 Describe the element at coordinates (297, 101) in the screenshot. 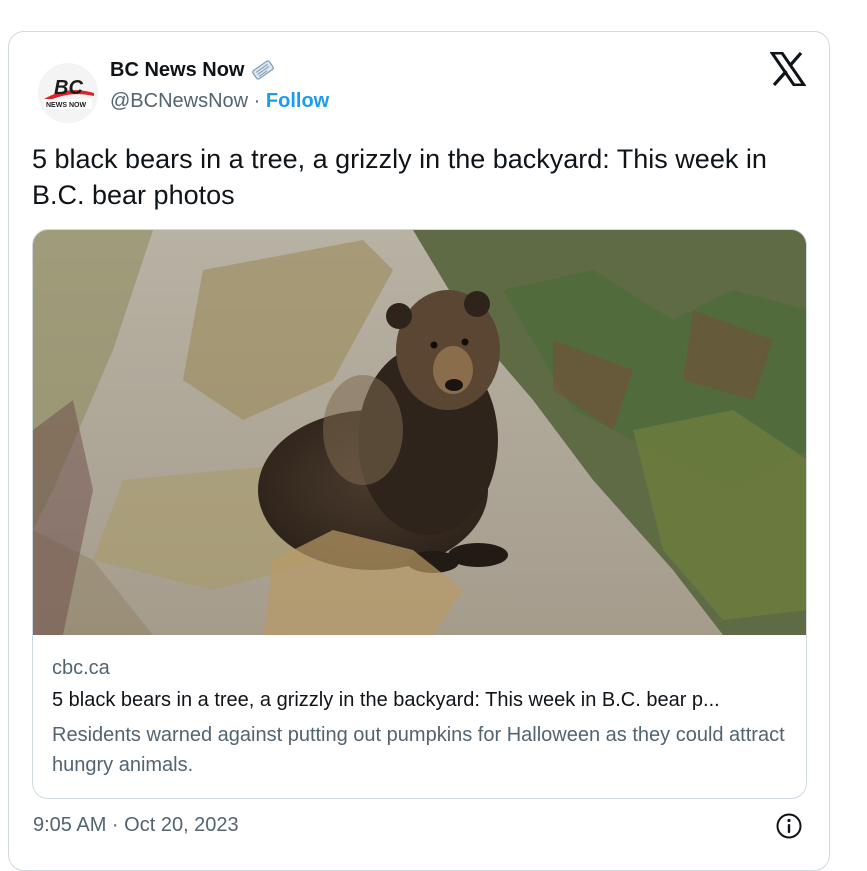

I see `follow-button: Follow` at that location.